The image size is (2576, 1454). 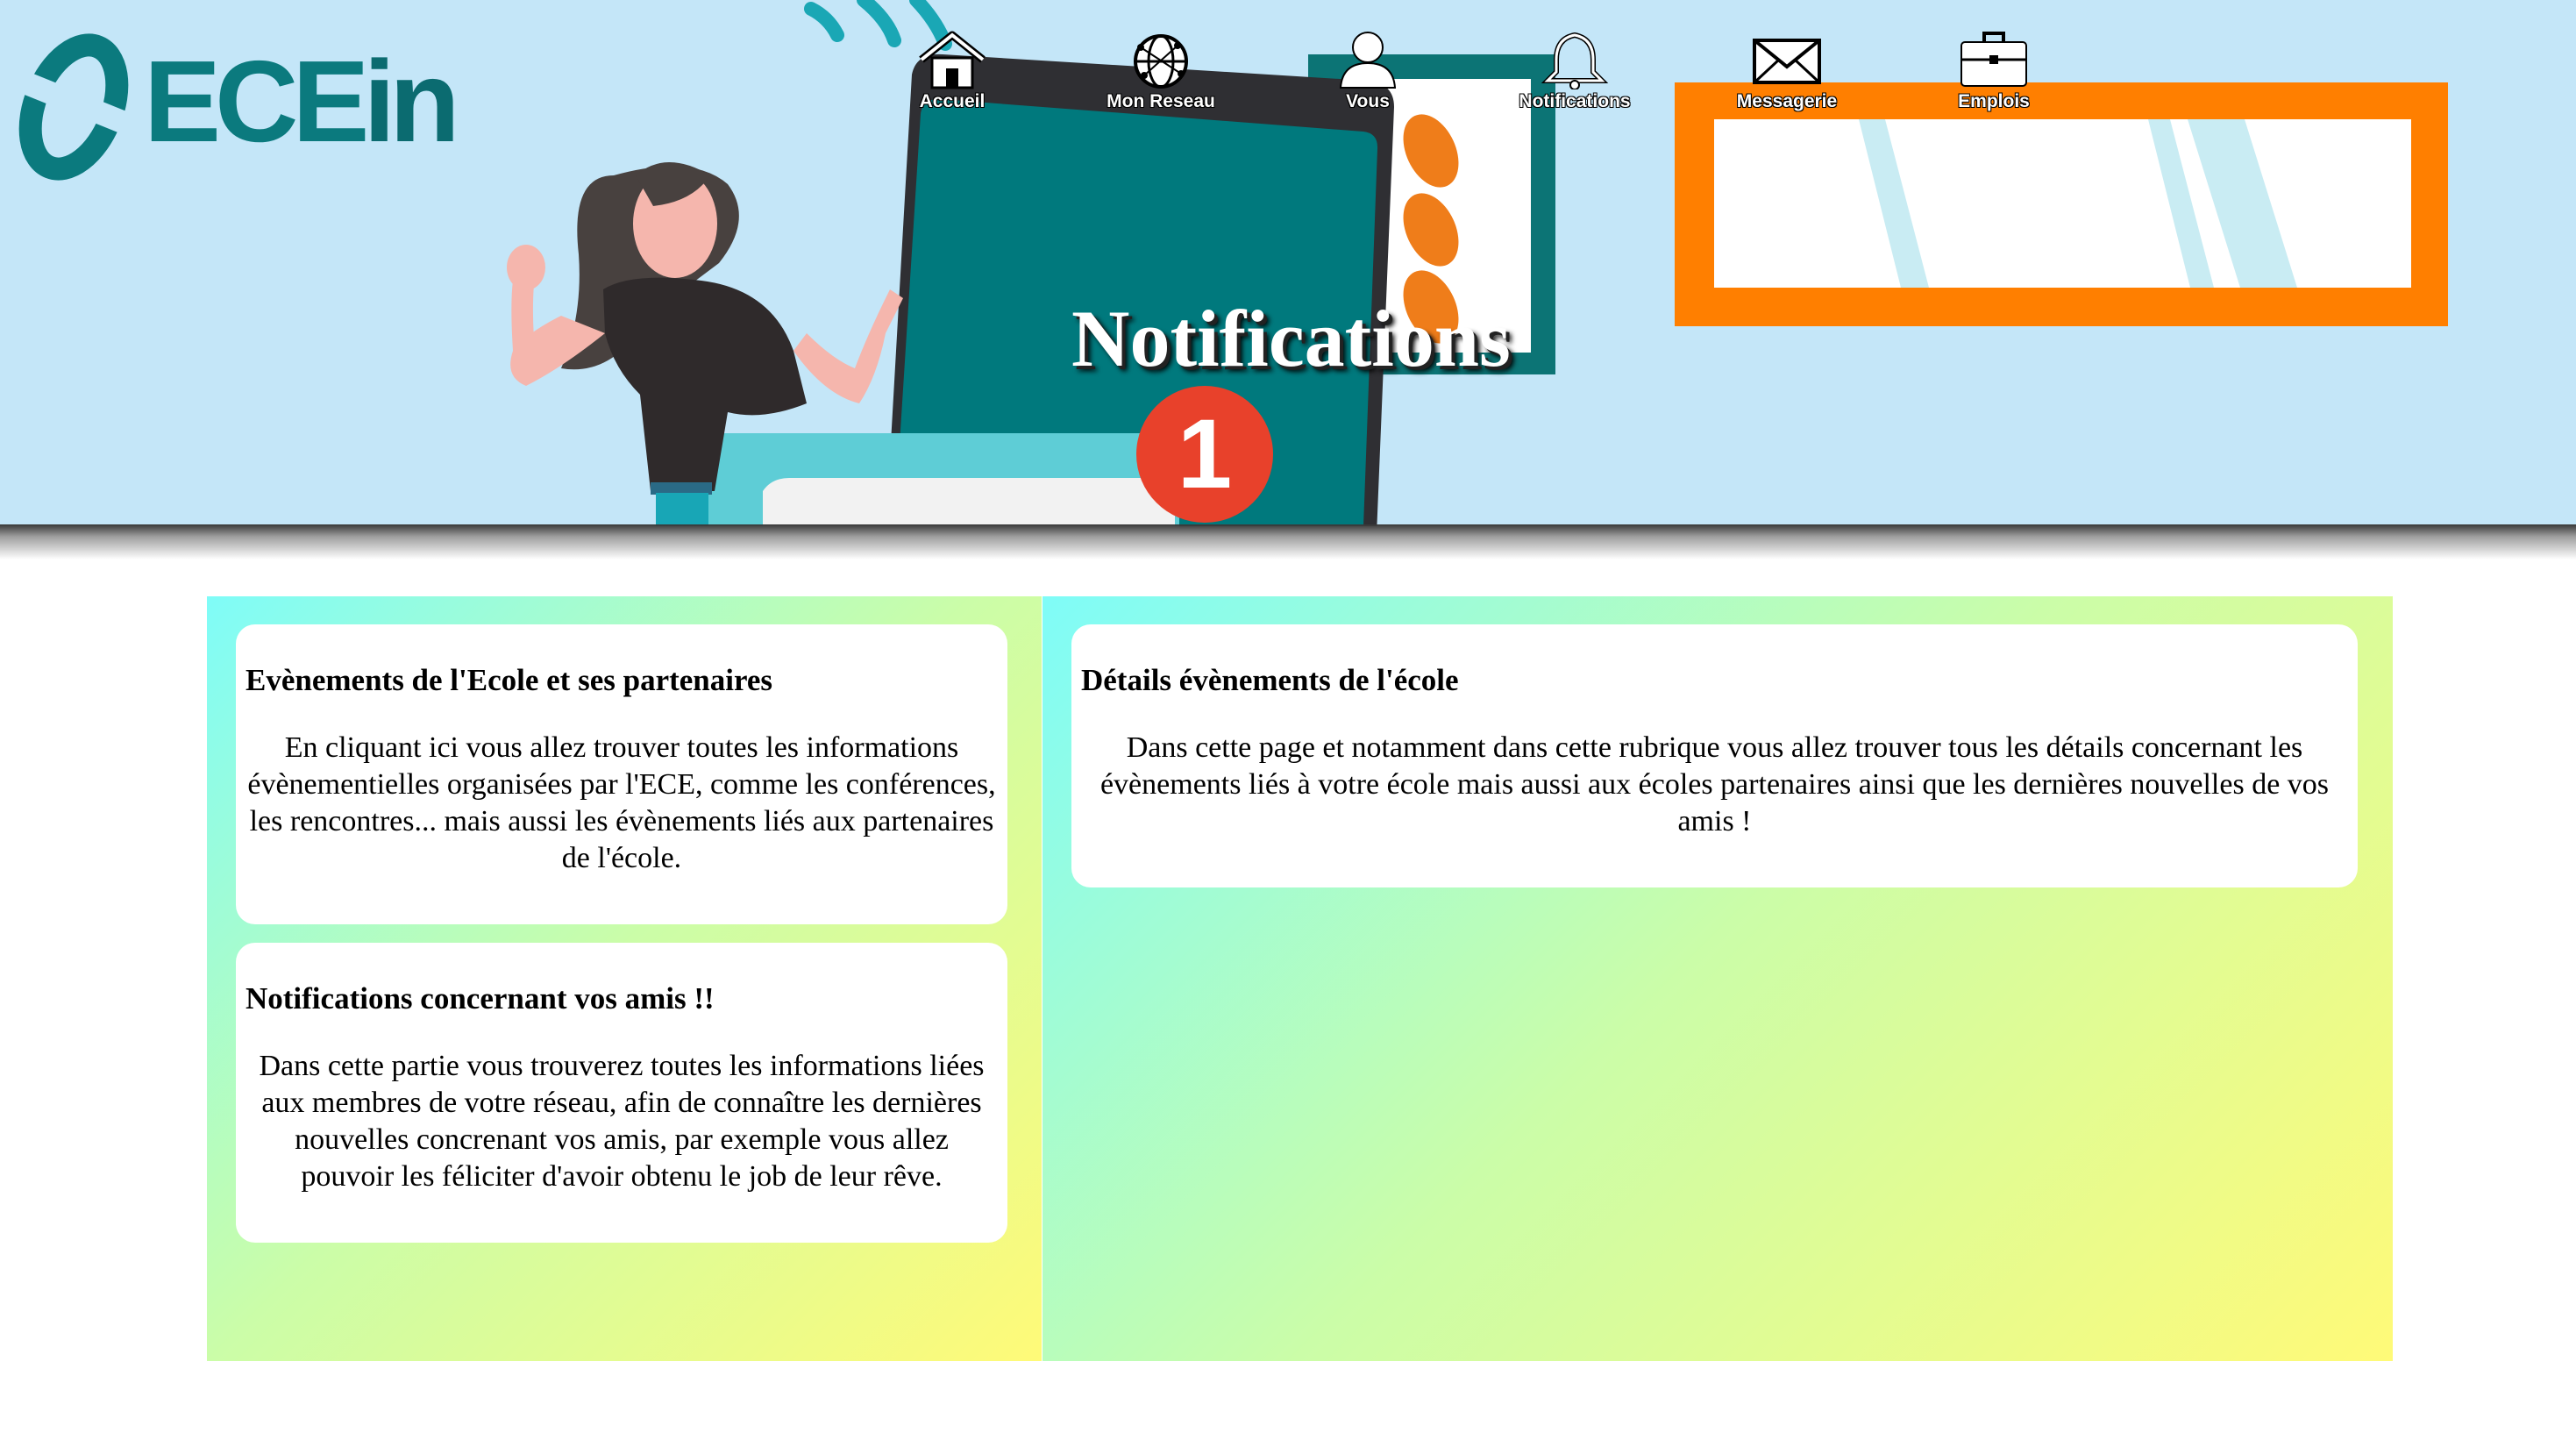 I want to click on nav-item-emplois: Emplois, so click(x=1993, y=74).